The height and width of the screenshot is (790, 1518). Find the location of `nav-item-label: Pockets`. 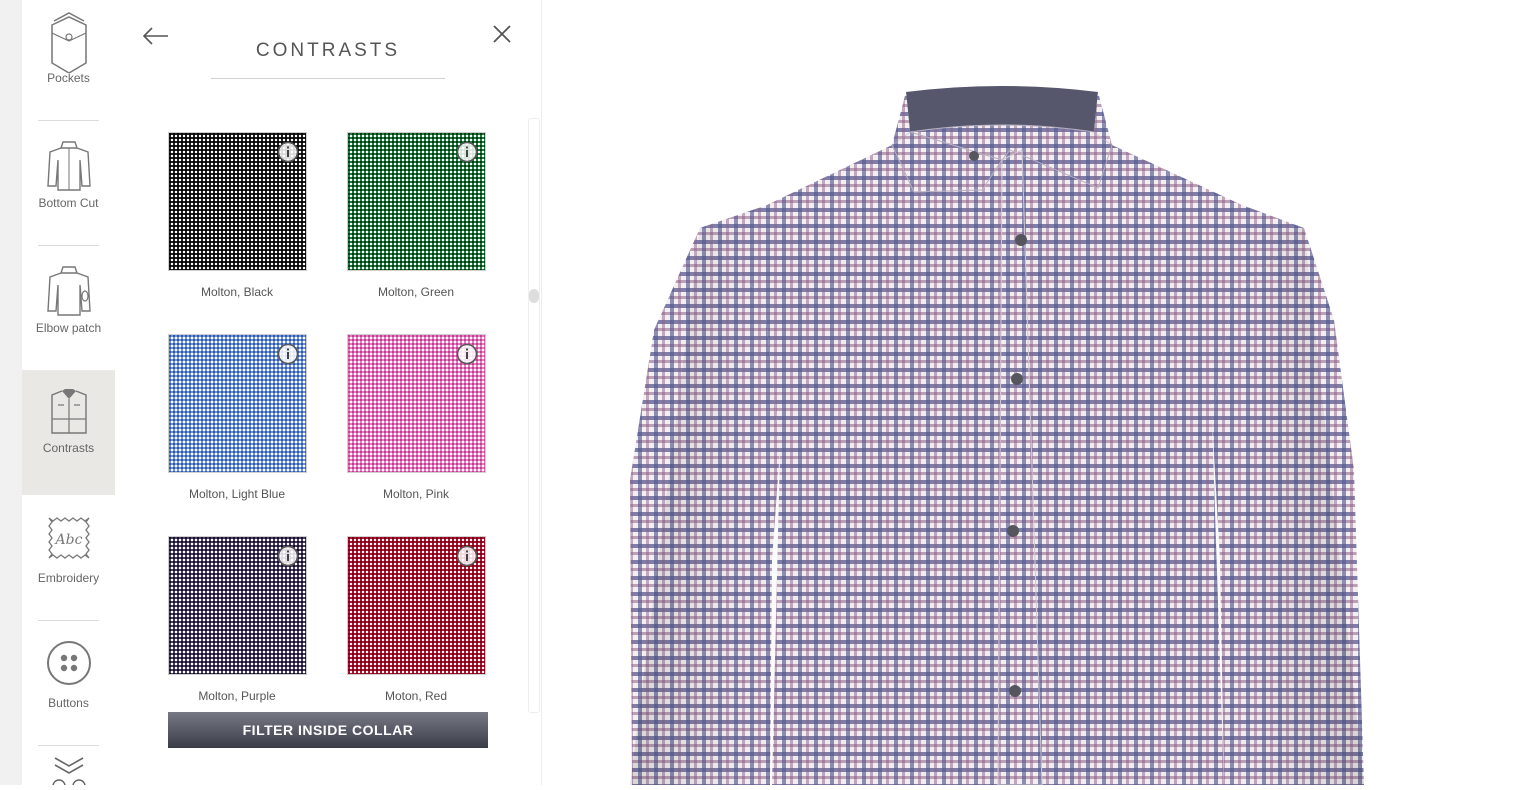

nav-item-label: Pockets is located at coordinates (68, 78).